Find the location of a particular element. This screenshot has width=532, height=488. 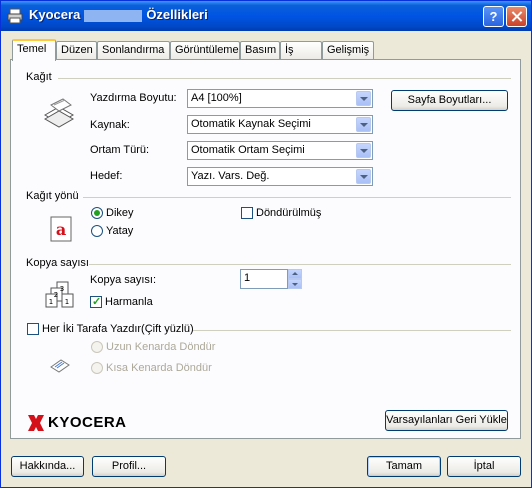

destination-label: Hedef: is located at coordinates (106, 176).